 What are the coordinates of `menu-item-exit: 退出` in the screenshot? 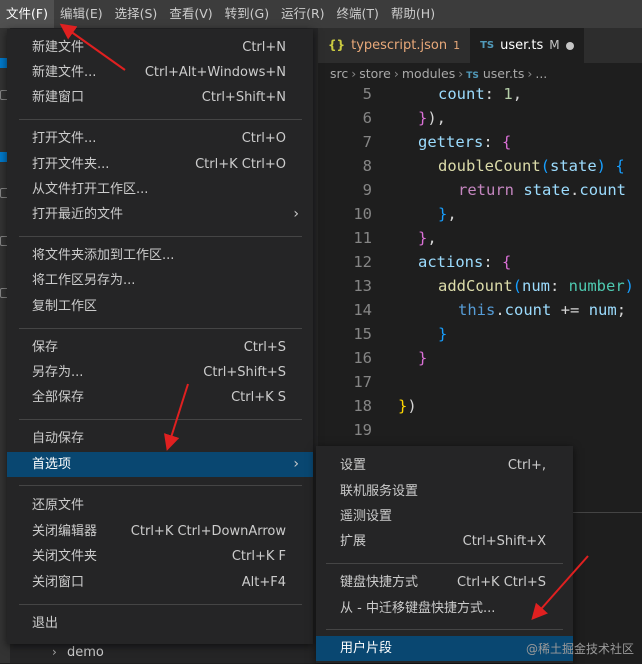 It's located at (160, 623).